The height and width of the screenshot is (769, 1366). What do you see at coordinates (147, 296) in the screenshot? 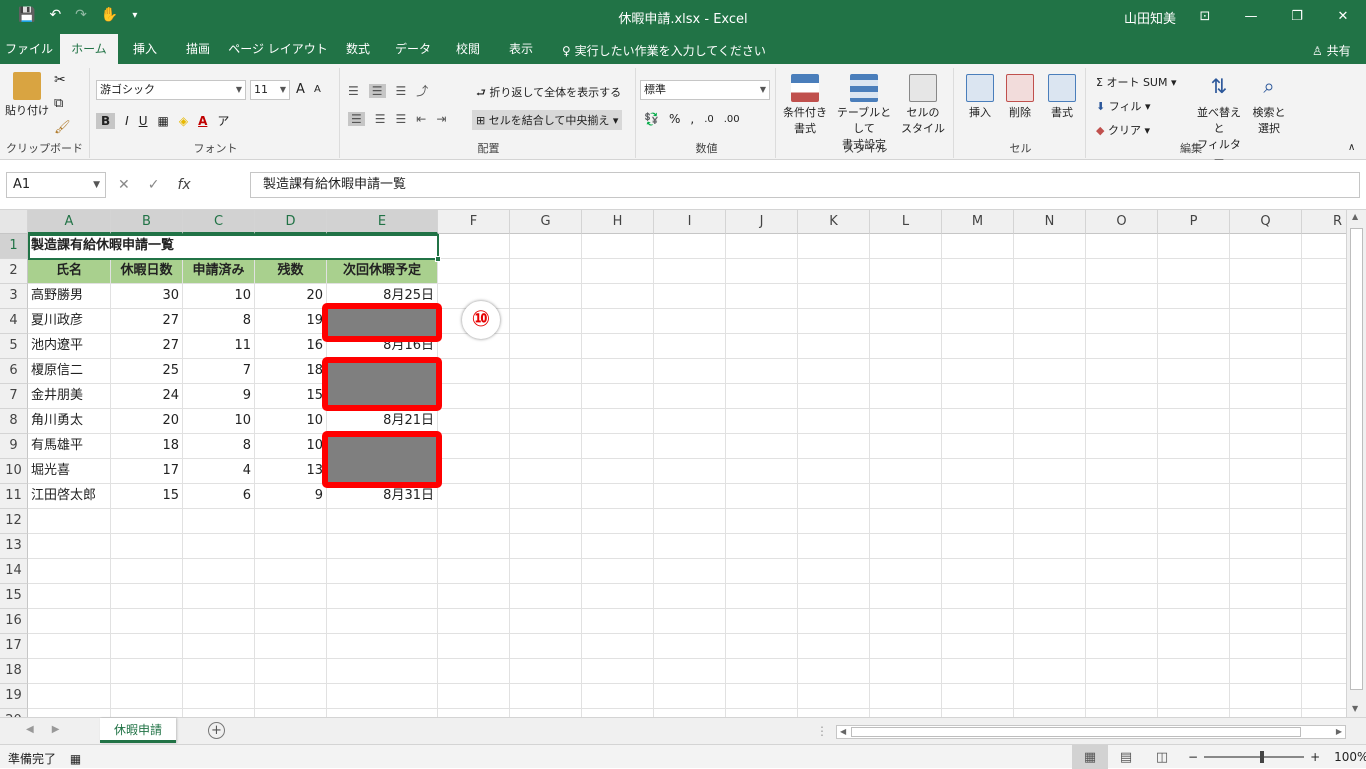
I see `table-cell: 30` at bounding box center [147, 296].